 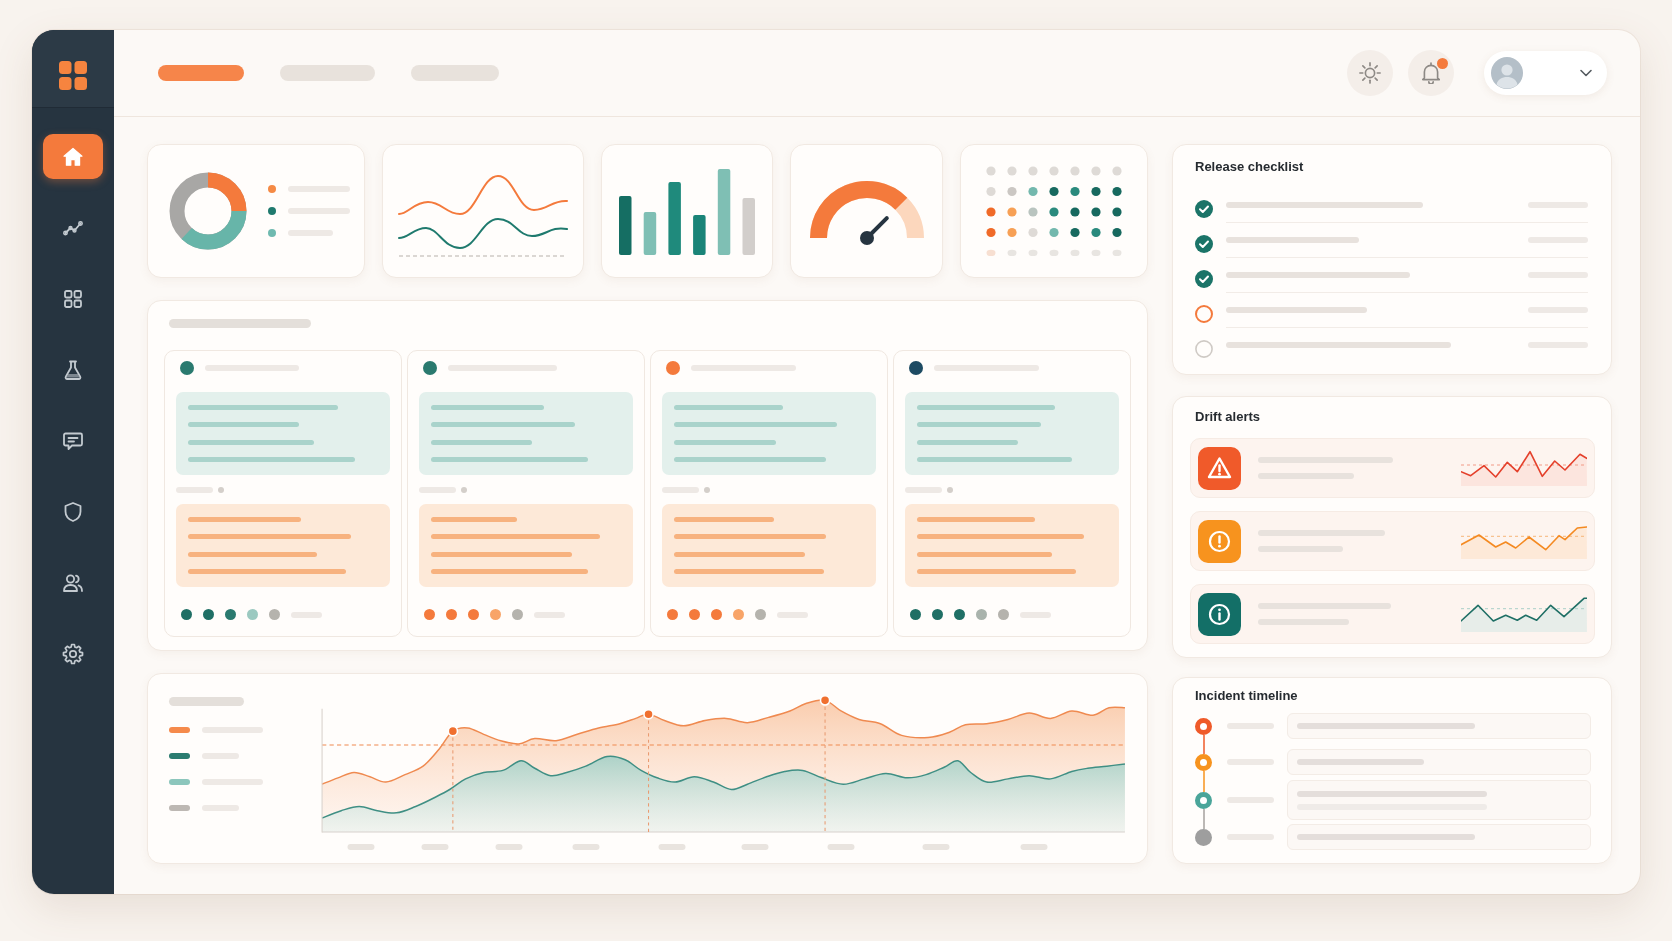 I want to click on notifications-button, so click(x=1431, y=73).